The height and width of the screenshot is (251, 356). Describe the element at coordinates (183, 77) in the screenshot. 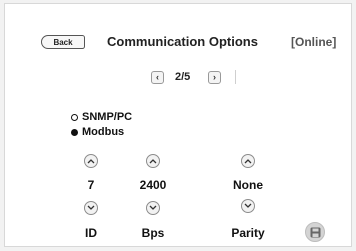

I see `page-indicator: 2/5` at that location.